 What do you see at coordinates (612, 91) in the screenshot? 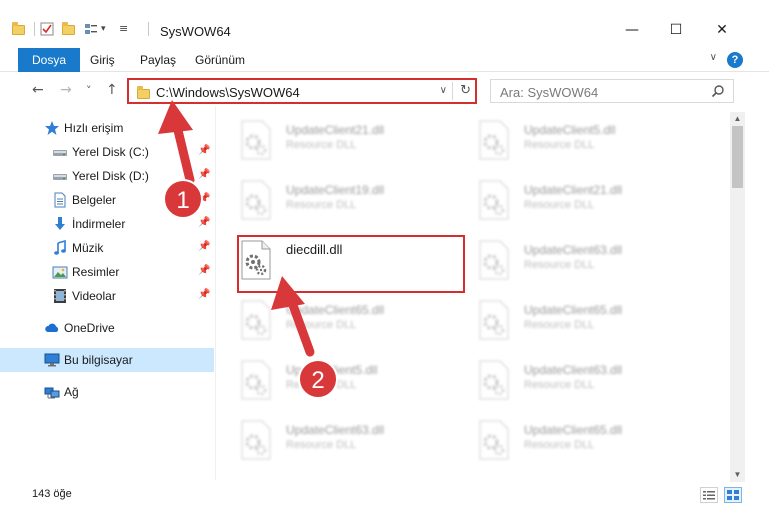
I see `search-input: Ara: SysWOW64` at bounding box center [612, 91].